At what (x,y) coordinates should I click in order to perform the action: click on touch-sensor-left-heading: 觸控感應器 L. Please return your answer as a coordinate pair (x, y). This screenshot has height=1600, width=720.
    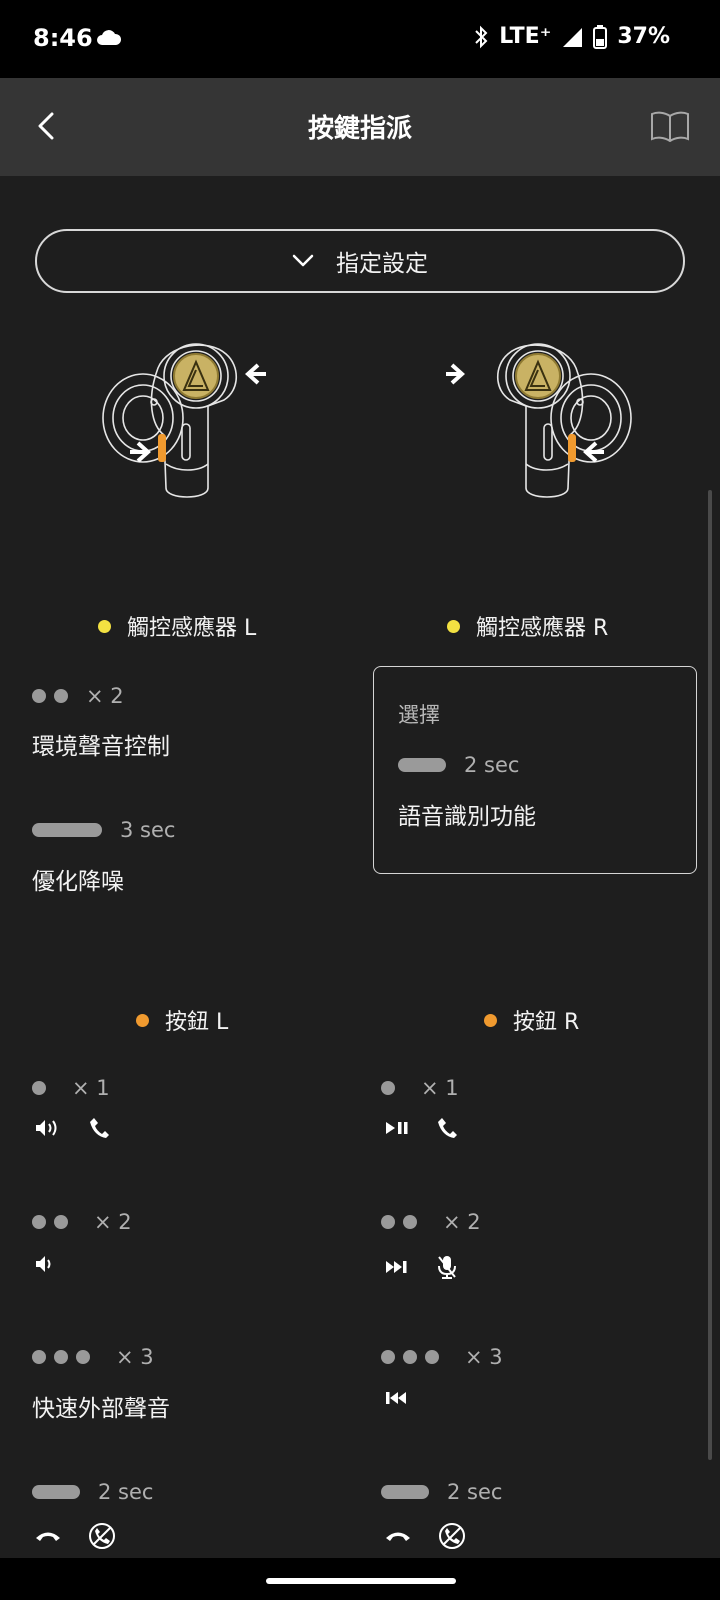
    Looking at the image, I should click on (177, 626).